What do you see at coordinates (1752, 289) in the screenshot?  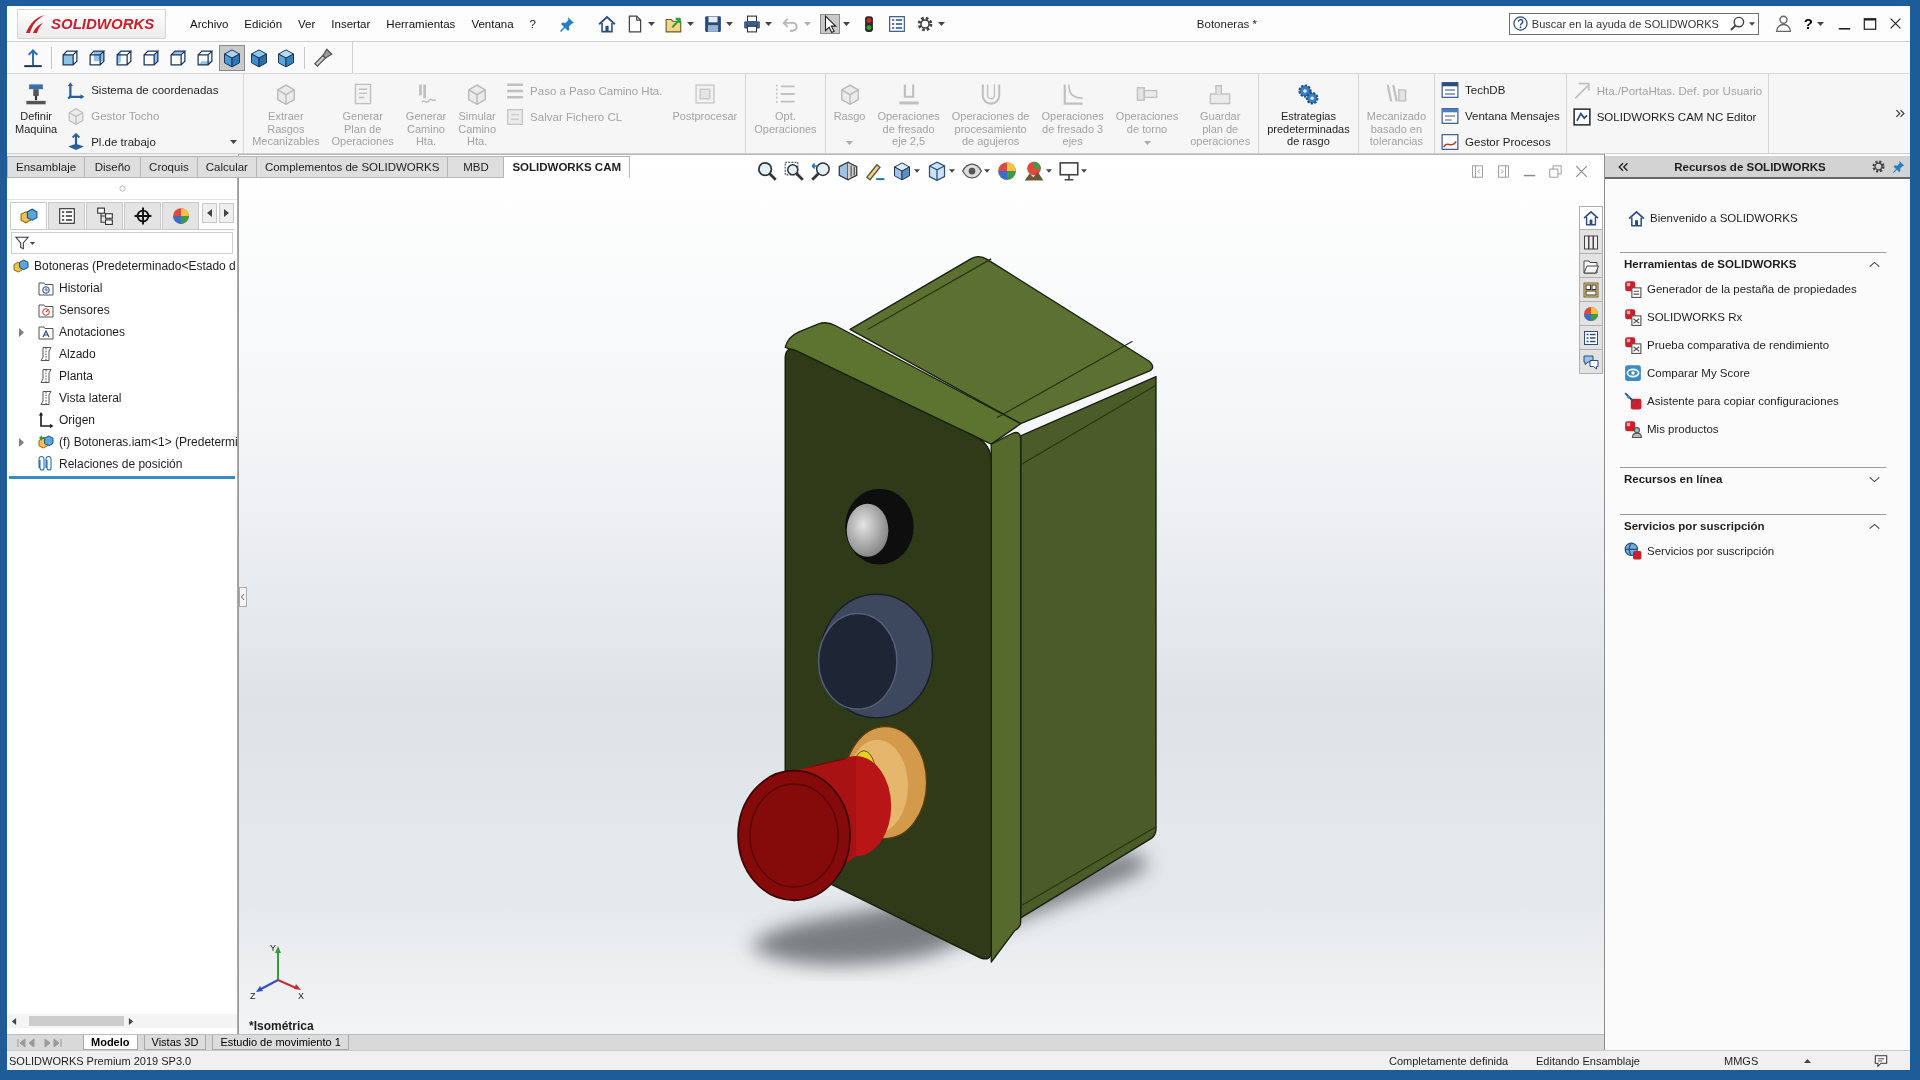 I see `task-link: Generador de la pestaña de propiedades` at bounding box center [1752, 289].